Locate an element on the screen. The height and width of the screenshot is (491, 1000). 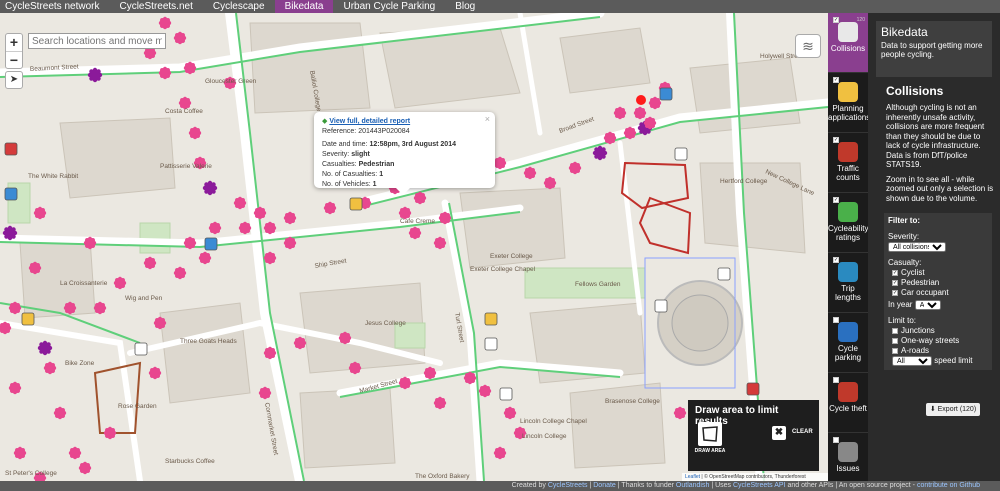
layer-tab-traffic-counts: ✓ Traffic counts is located at coordinates (848, 163).